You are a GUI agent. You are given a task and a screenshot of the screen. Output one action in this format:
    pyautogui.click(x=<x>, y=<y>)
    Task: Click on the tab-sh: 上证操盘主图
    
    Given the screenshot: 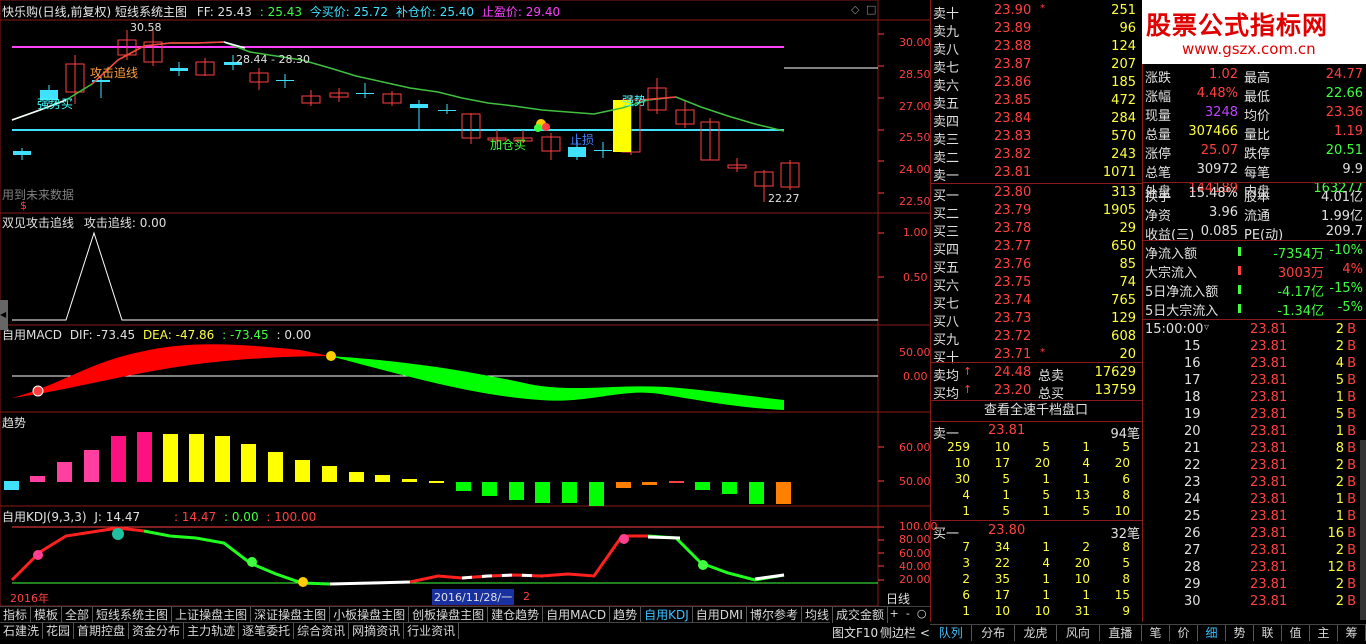 What is the action you would take?
    pyautogui.click(x=212, y=615)
    